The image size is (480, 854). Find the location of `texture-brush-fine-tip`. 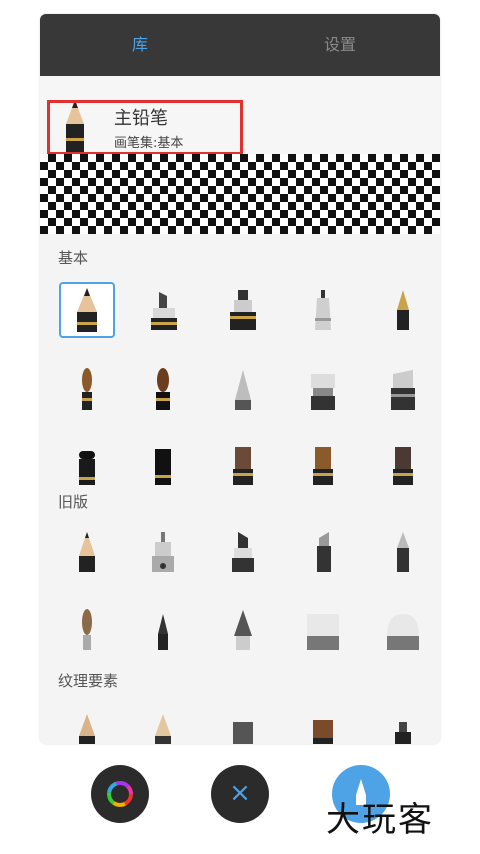

texture-brush-fine-tip is located at coordinates (403, 724).